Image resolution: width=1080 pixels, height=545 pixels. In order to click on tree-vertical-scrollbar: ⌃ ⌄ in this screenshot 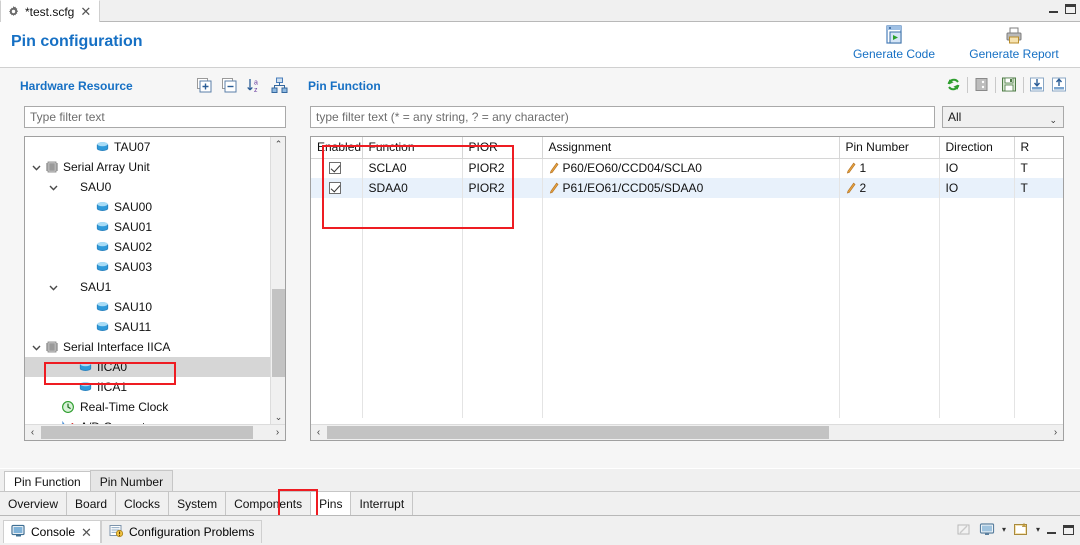, I will do `click(277, 281)`.